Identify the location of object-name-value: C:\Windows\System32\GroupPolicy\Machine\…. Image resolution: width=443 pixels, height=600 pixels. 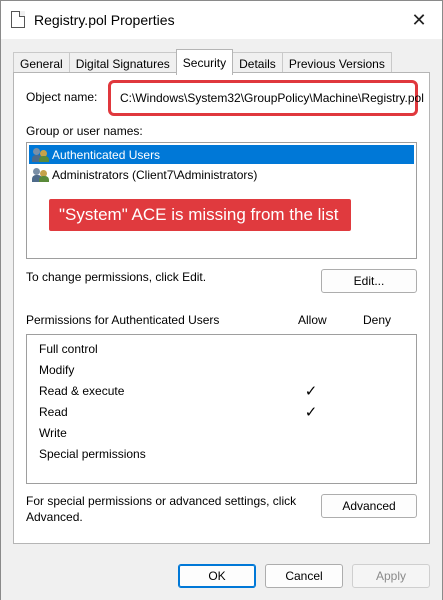
(266, 98).